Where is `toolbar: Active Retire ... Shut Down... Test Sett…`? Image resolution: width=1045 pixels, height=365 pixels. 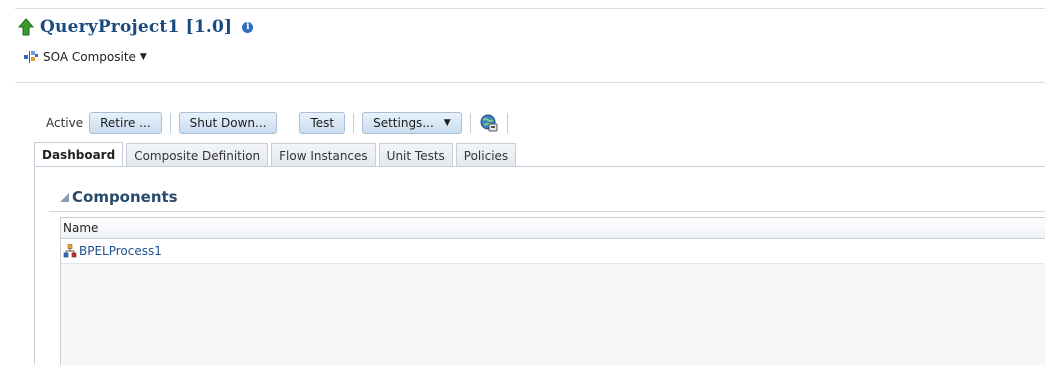
toolbar: Active Retire ... Shut Down... Test Sett… is located at coordinates (281, 123).